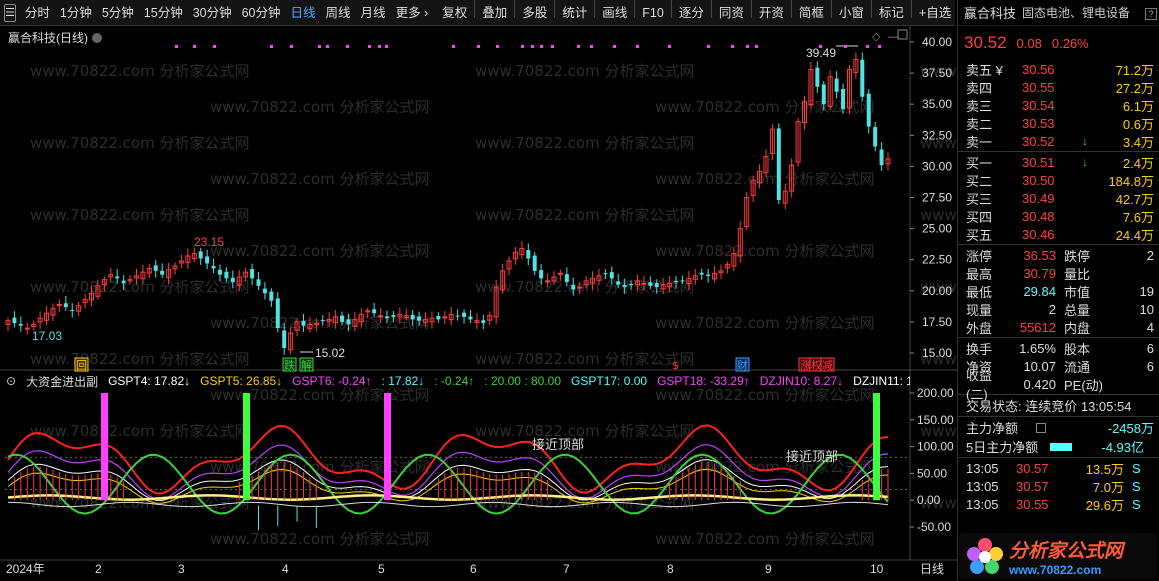  I want to click on stat-label: 量比, so click(1077, 274).